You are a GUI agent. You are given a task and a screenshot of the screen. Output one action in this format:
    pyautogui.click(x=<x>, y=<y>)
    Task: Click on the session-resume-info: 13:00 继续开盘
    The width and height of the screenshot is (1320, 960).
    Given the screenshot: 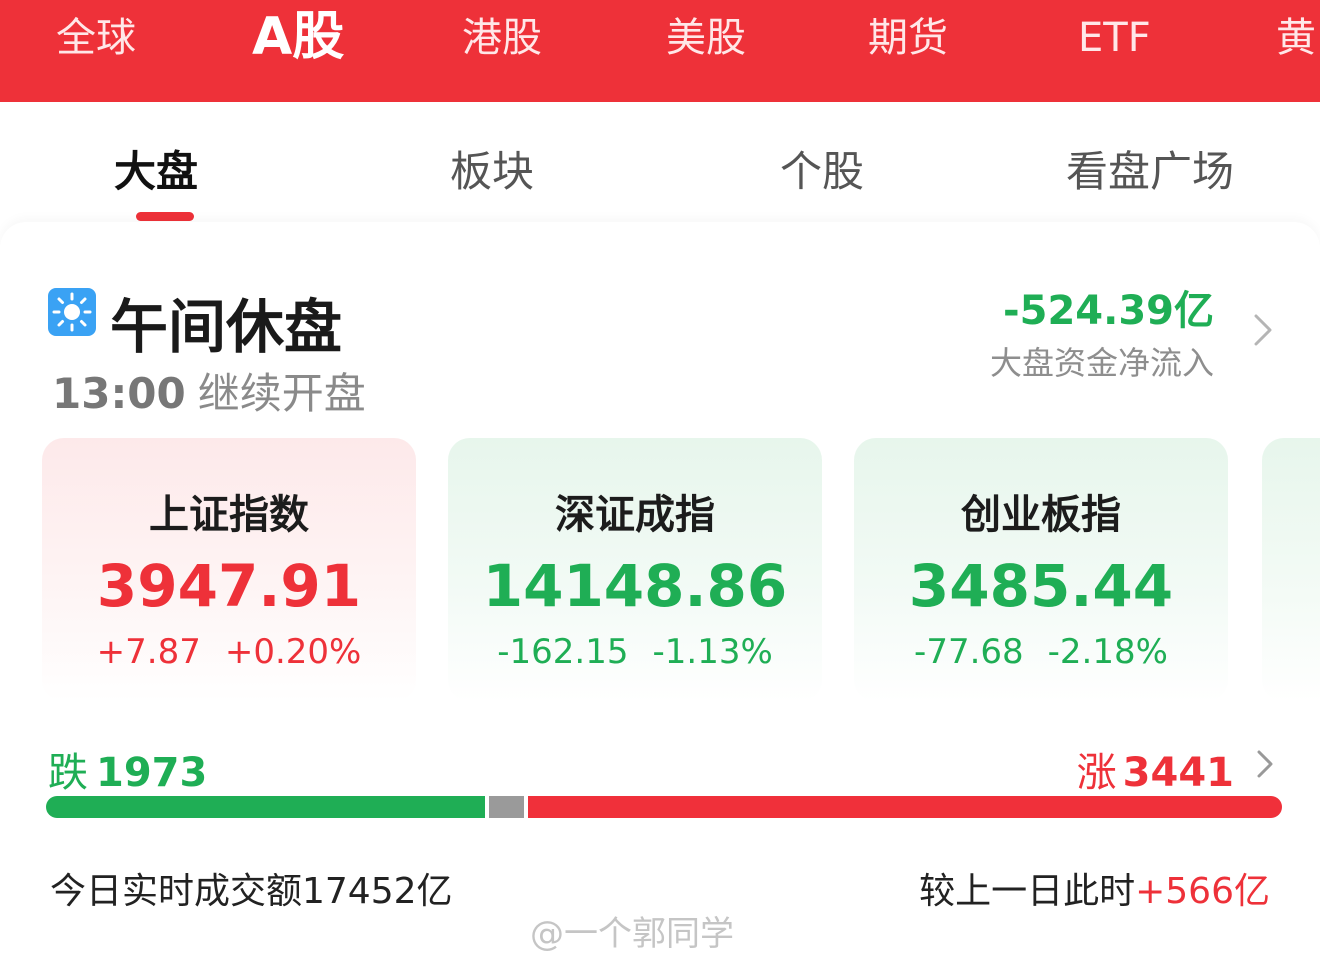 What is the action you would take?
    pyautogui.click(x=209, y=390)
    